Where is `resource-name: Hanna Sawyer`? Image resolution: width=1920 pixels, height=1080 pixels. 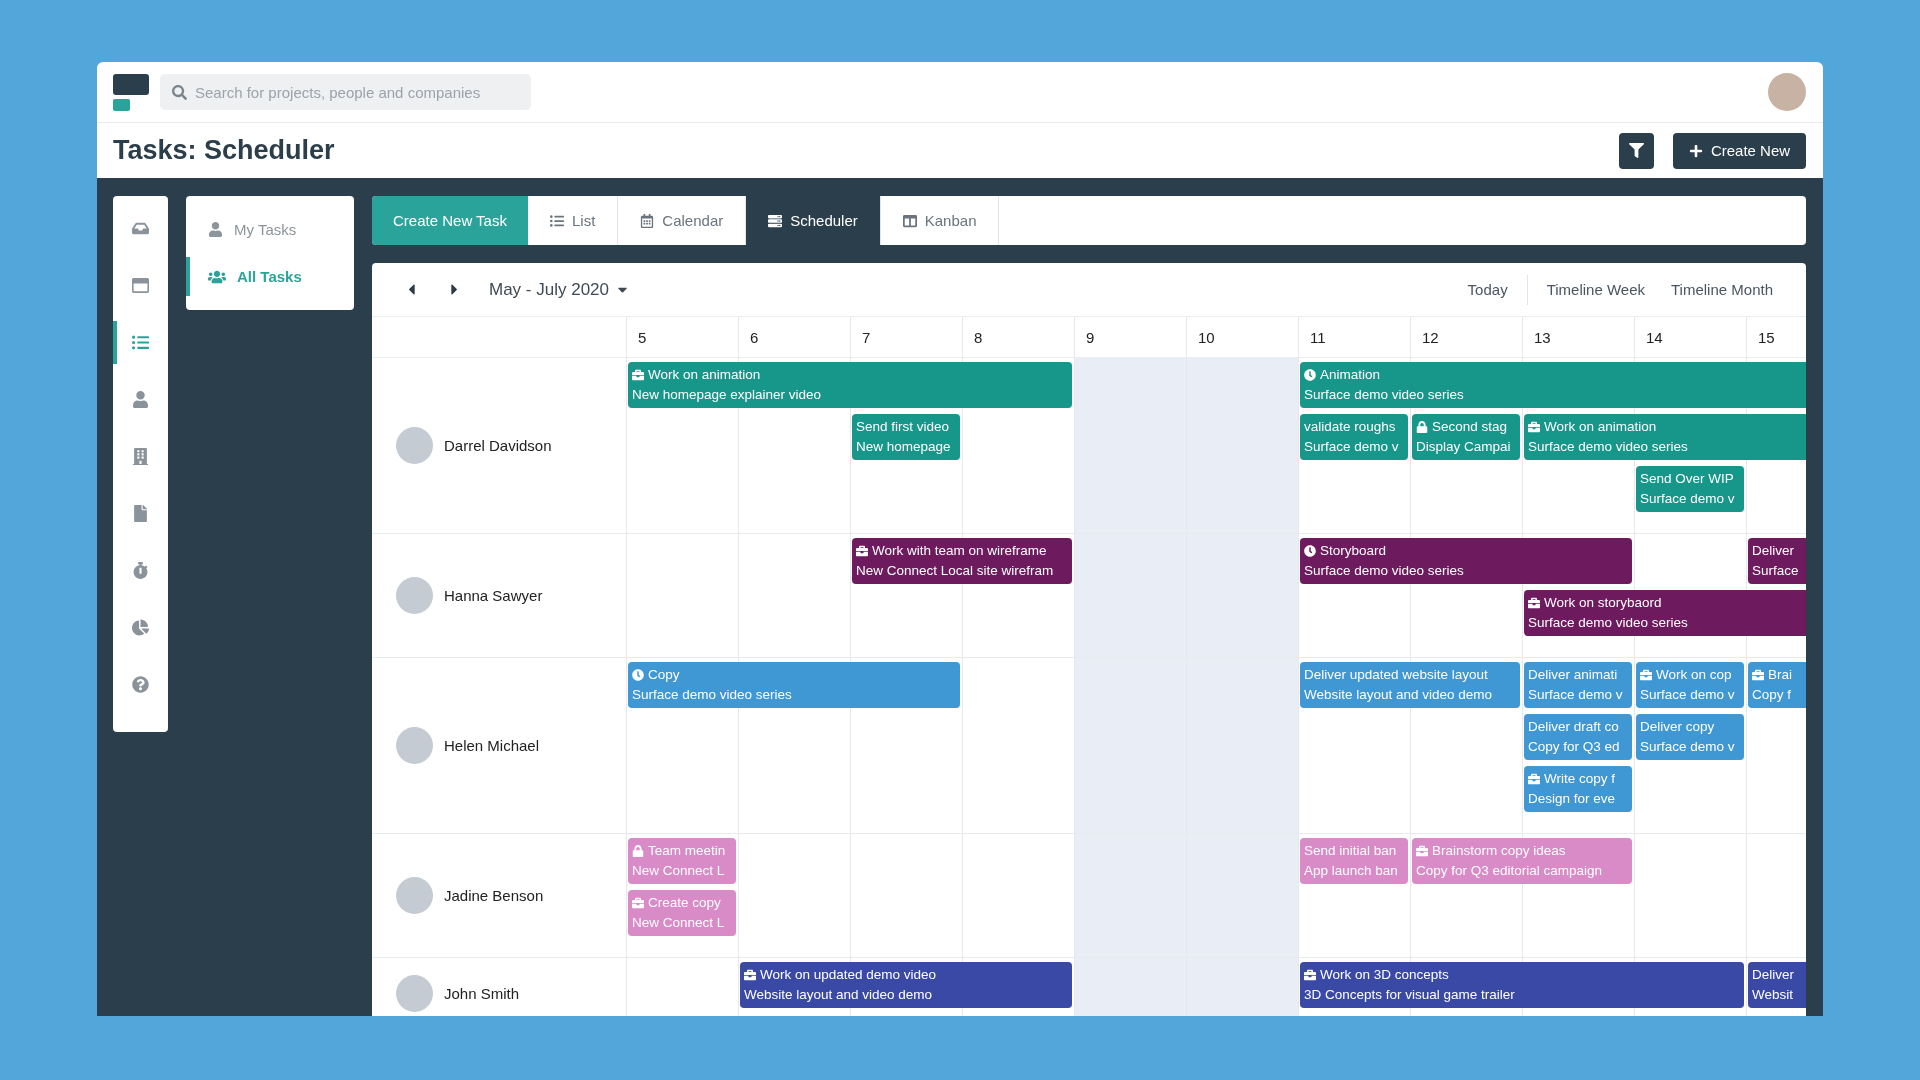
resource-name: Hanna Sawyer is located at coordinates (493, 595).